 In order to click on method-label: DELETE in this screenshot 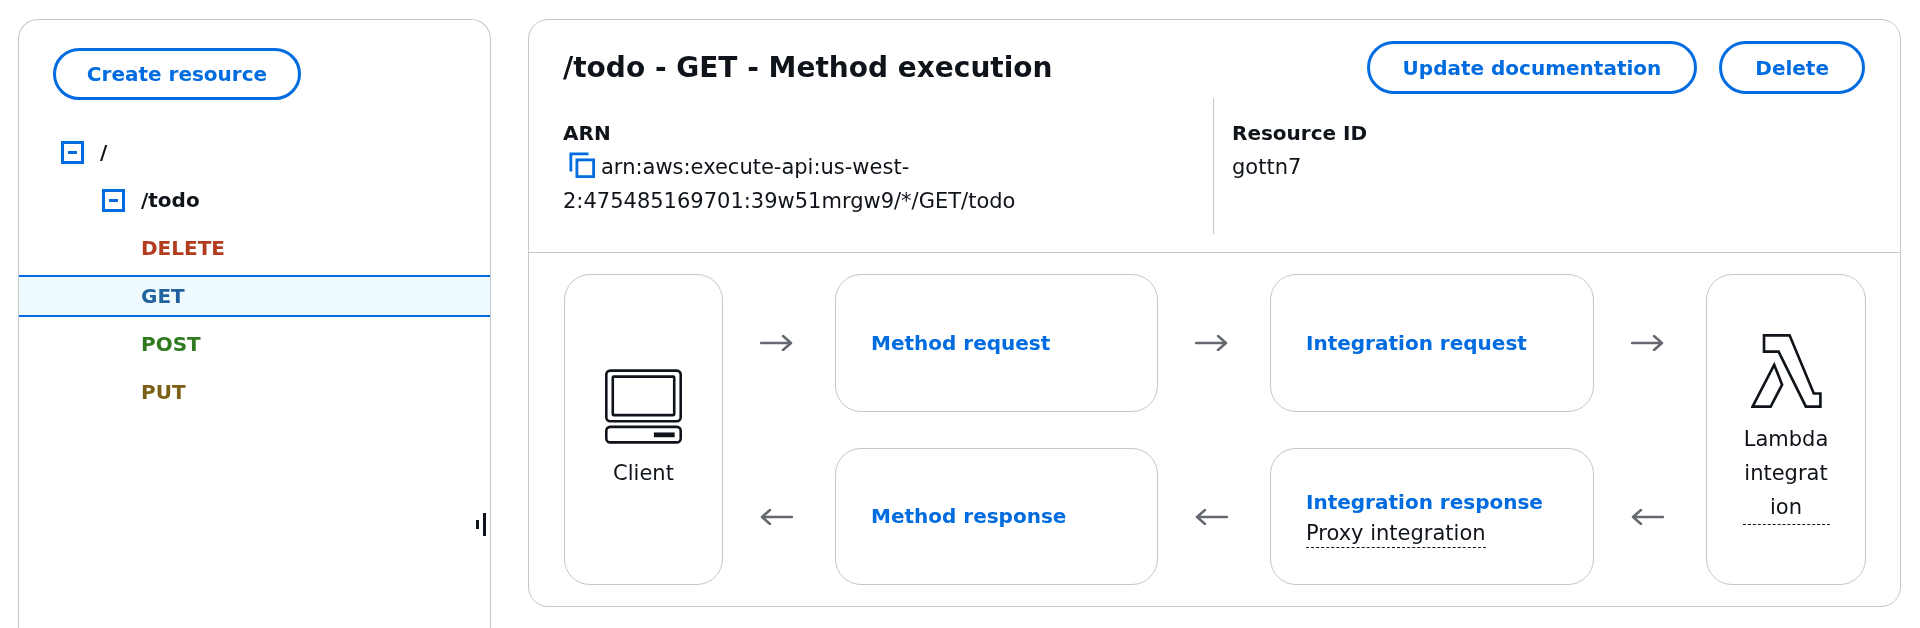, I will do `click(183, 248)`.